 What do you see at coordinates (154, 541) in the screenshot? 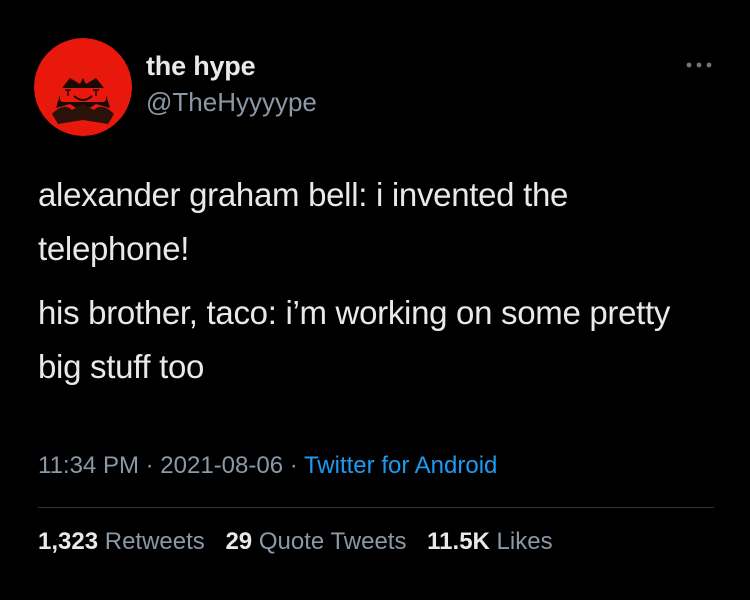
I see `retweets-label: Retweets` at bounding box center [154, 541].